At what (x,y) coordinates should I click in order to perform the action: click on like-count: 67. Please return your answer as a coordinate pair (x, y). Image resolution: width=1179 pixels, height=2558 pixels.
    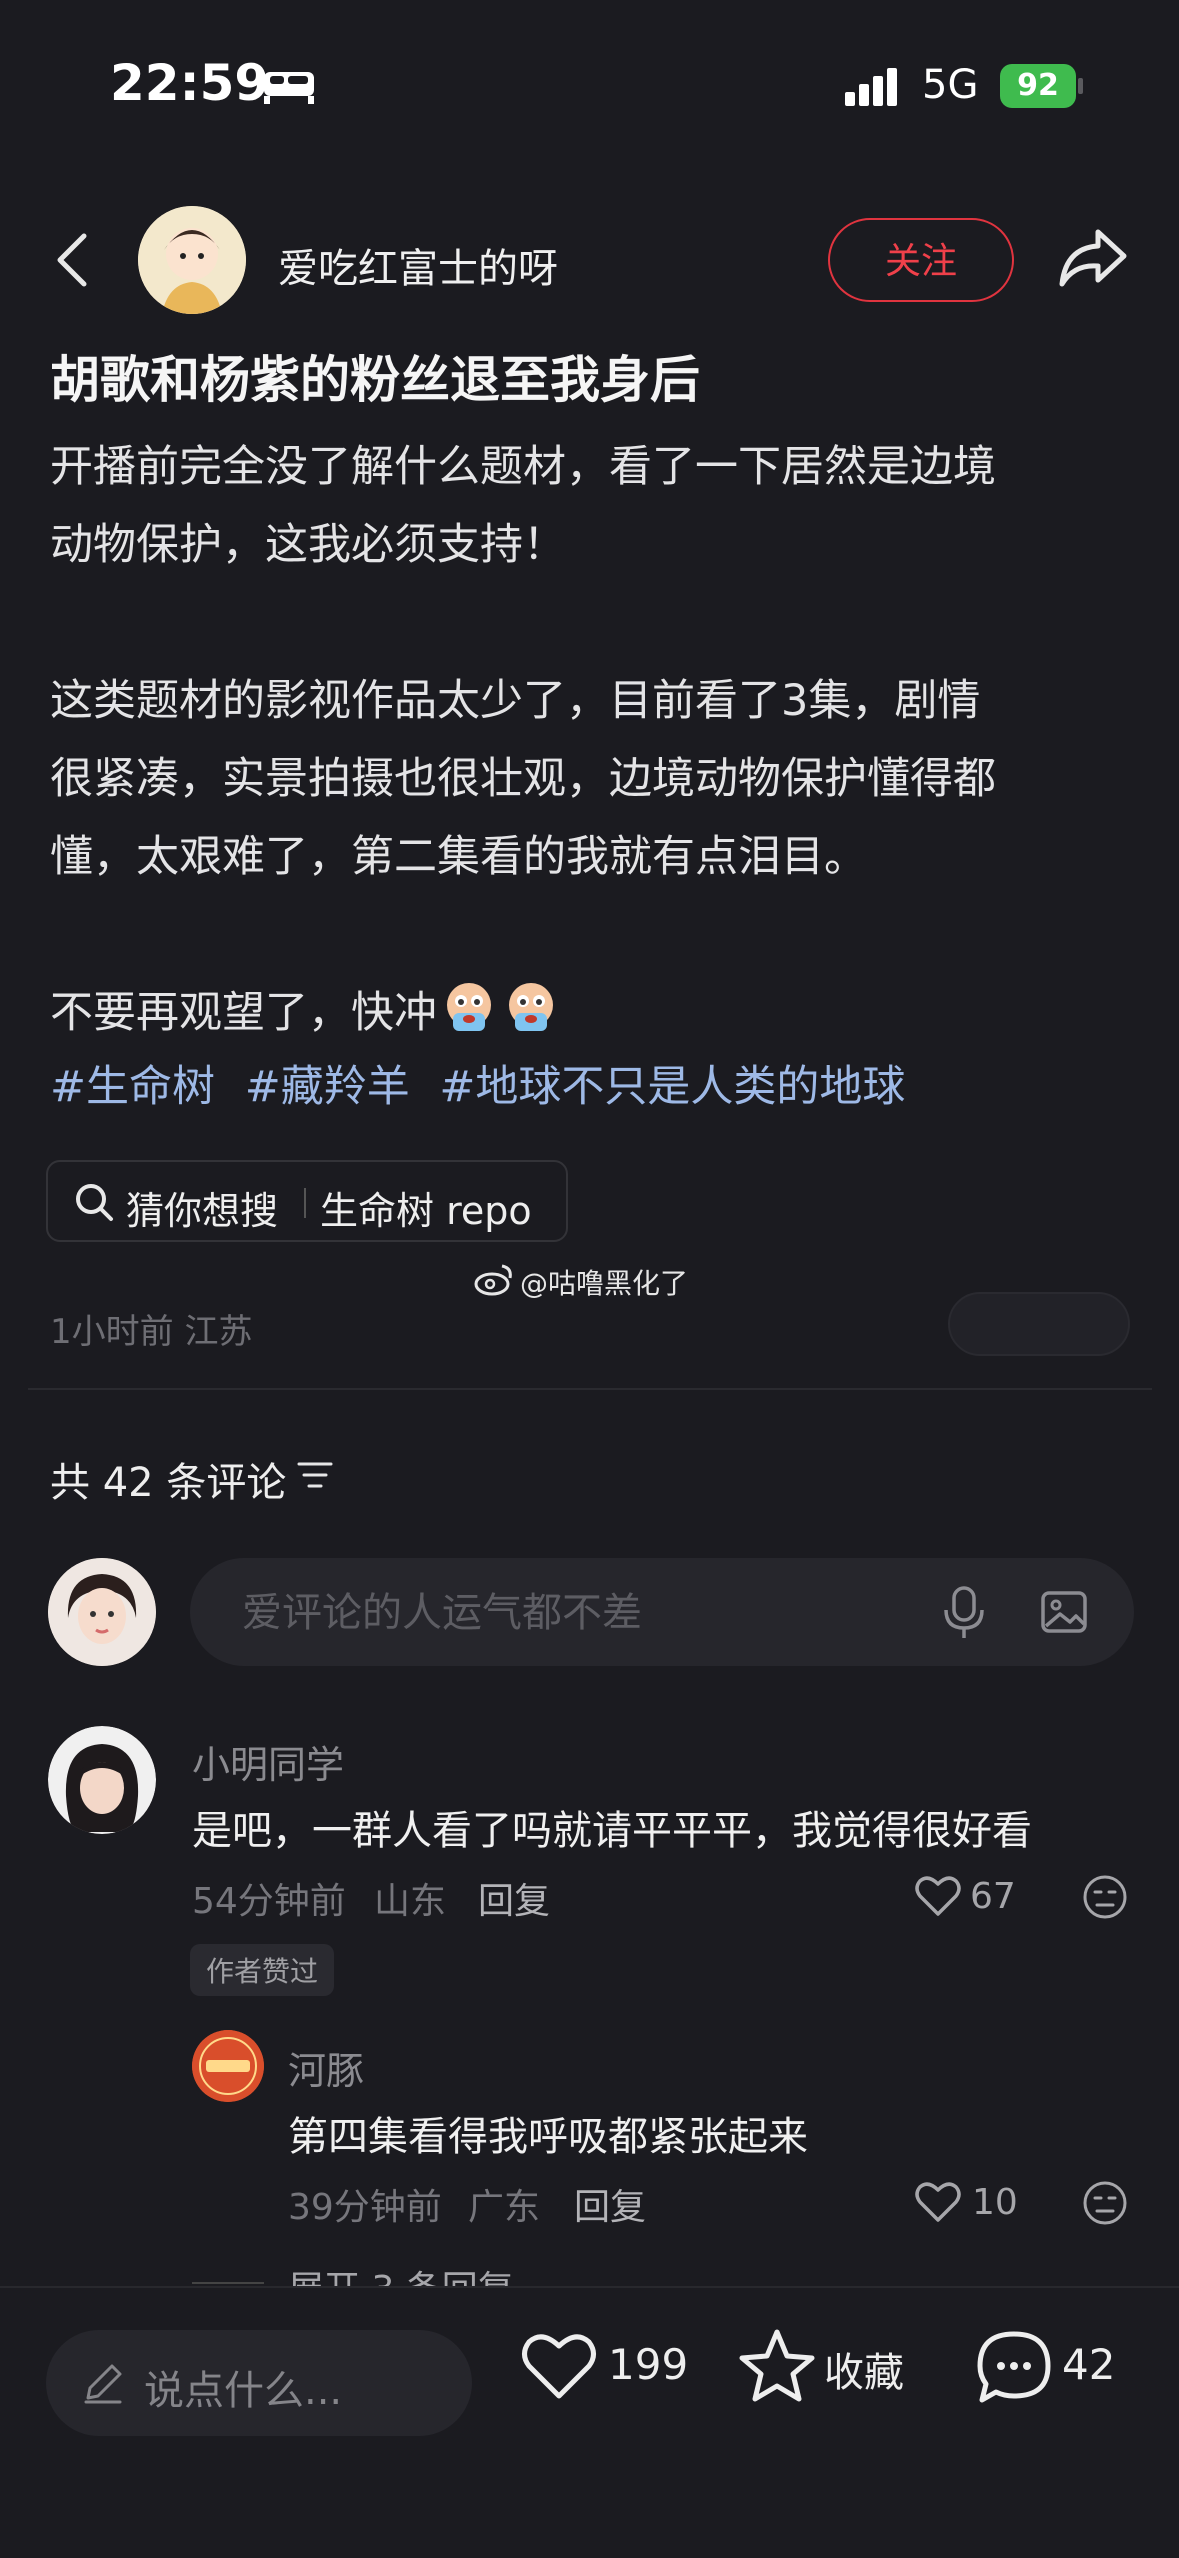
    Looking at the image, I should click on (993, 1896).